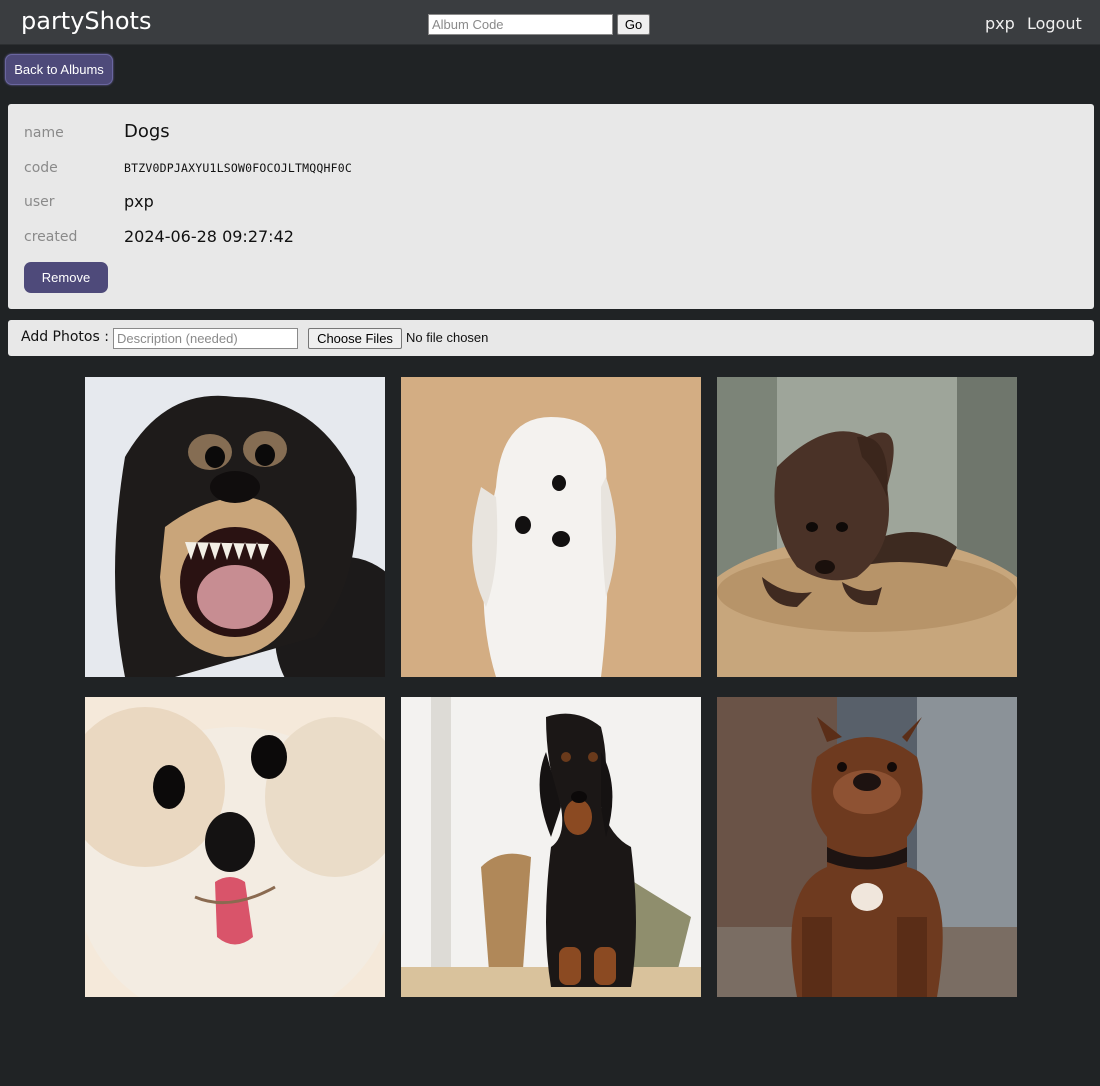 Image resolution: width=1100 pixels, height=1086 pixels. What do you see at coordinates (44, 133) in the screenshot?
I see `name-label: name` at bounding box center [44, 133].